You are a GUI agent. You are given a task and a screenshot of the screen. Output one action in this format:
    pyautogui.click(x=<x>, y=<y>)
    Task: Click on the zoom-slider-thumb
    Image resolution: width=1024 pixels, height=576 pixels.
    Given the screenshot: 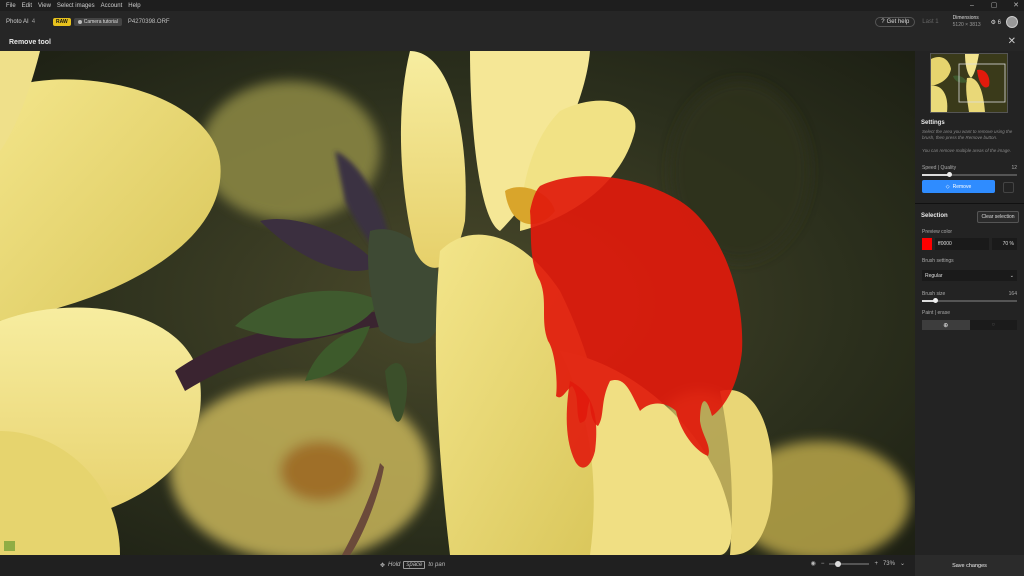 What is the action you would take?
    pyautogui.click(x=838, y=563)
    